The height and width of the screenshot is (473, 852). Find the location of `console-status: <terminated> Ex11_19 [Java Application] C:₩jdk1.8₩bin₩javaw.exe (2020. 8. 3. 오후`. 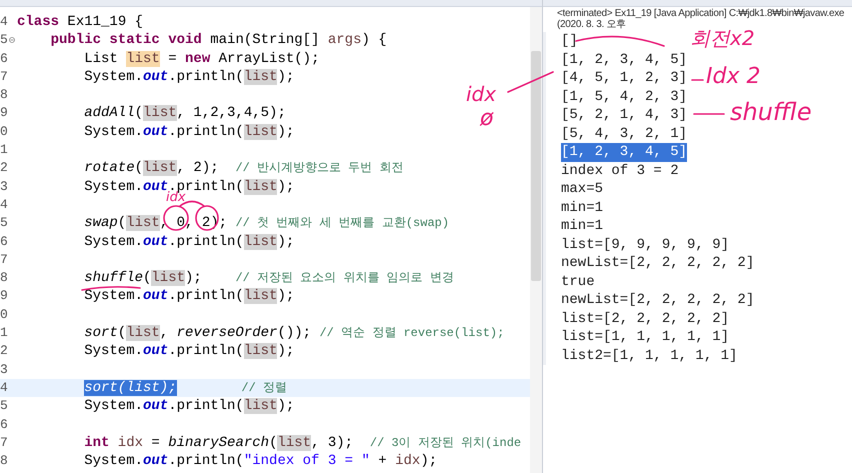

console-status: <terminated> Ex11_19 [Java Application] C:₩jdk1.8₩bin₩javaw.exe (2020. 8. 3. 오후 is located at coordinates (701, 18).